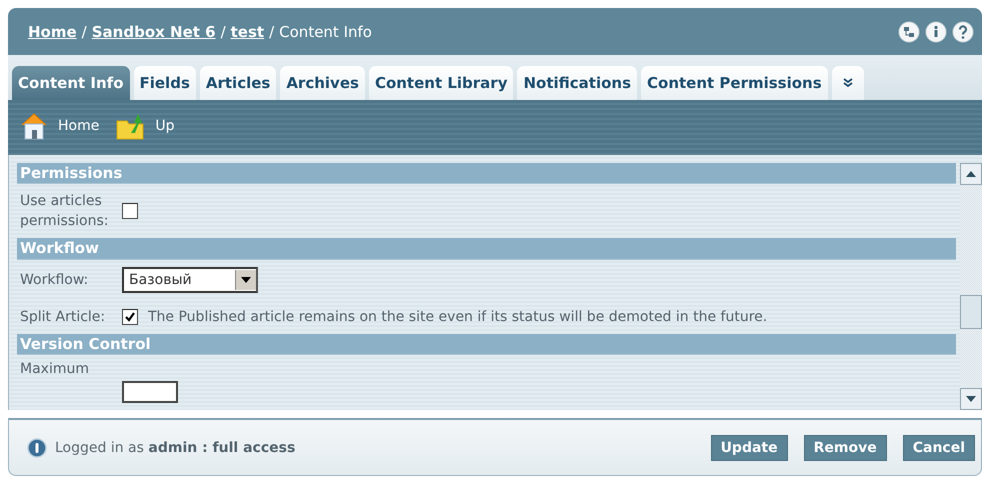  I want to click on field-label: Use articles permissions:, so click(65, 212).